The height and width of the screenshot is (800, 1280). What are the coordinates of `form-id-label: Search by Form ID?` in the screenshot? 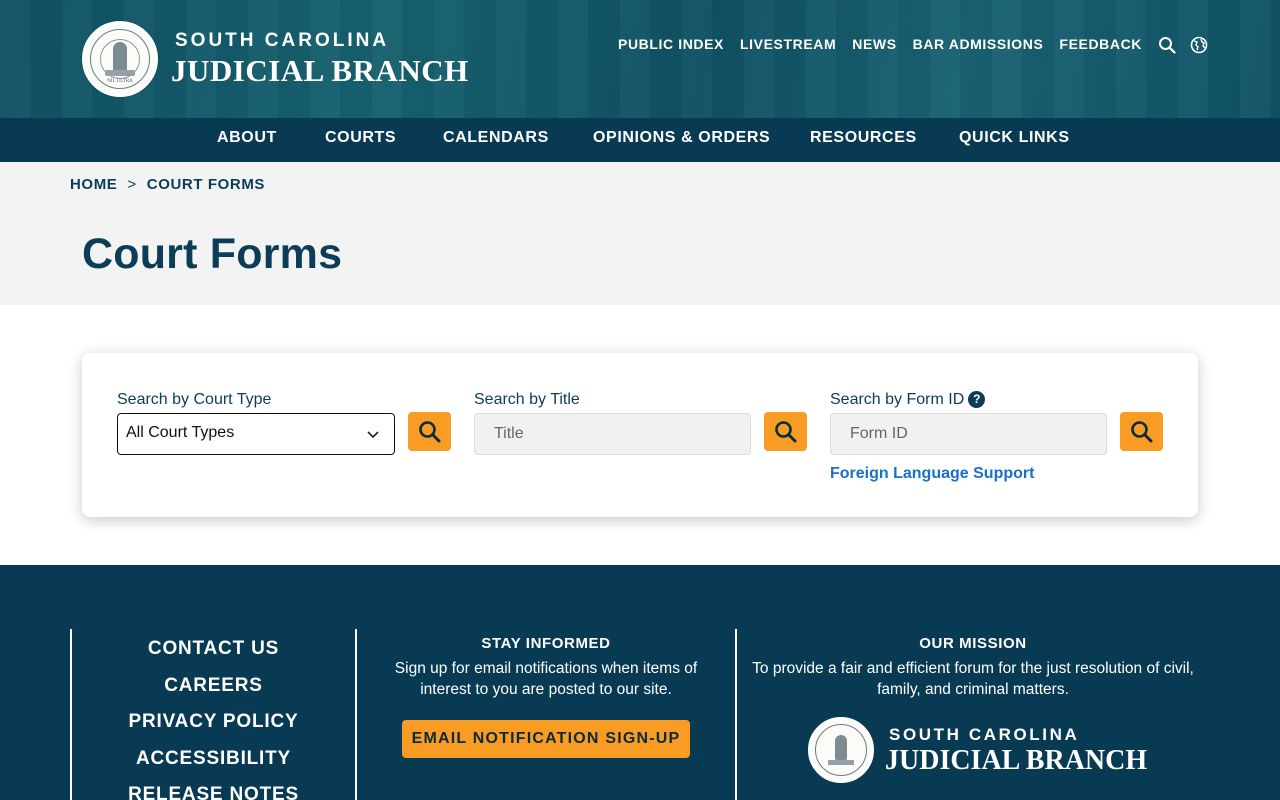 It's located at (908, 400).